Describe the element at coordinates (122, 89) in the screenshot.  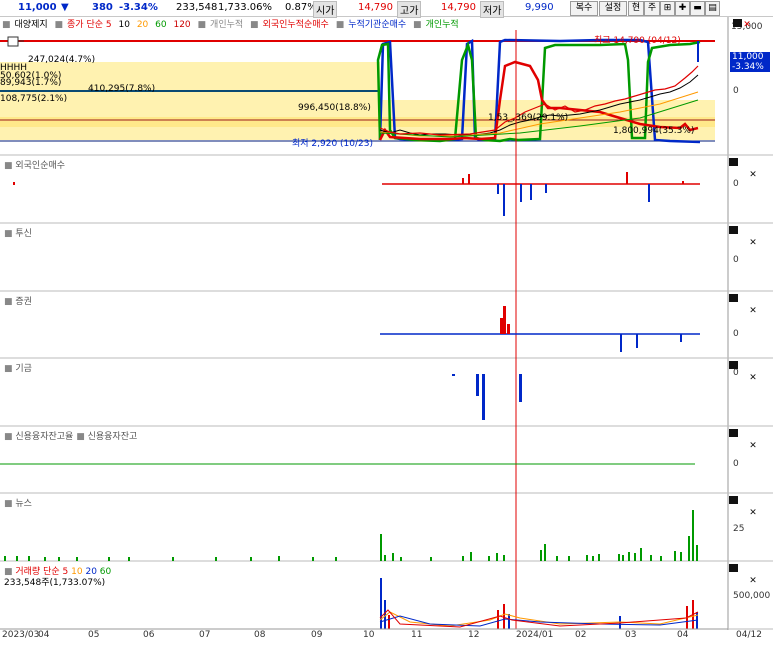
I see `volume-profile-label: 410,295(7.8%)` at that location.